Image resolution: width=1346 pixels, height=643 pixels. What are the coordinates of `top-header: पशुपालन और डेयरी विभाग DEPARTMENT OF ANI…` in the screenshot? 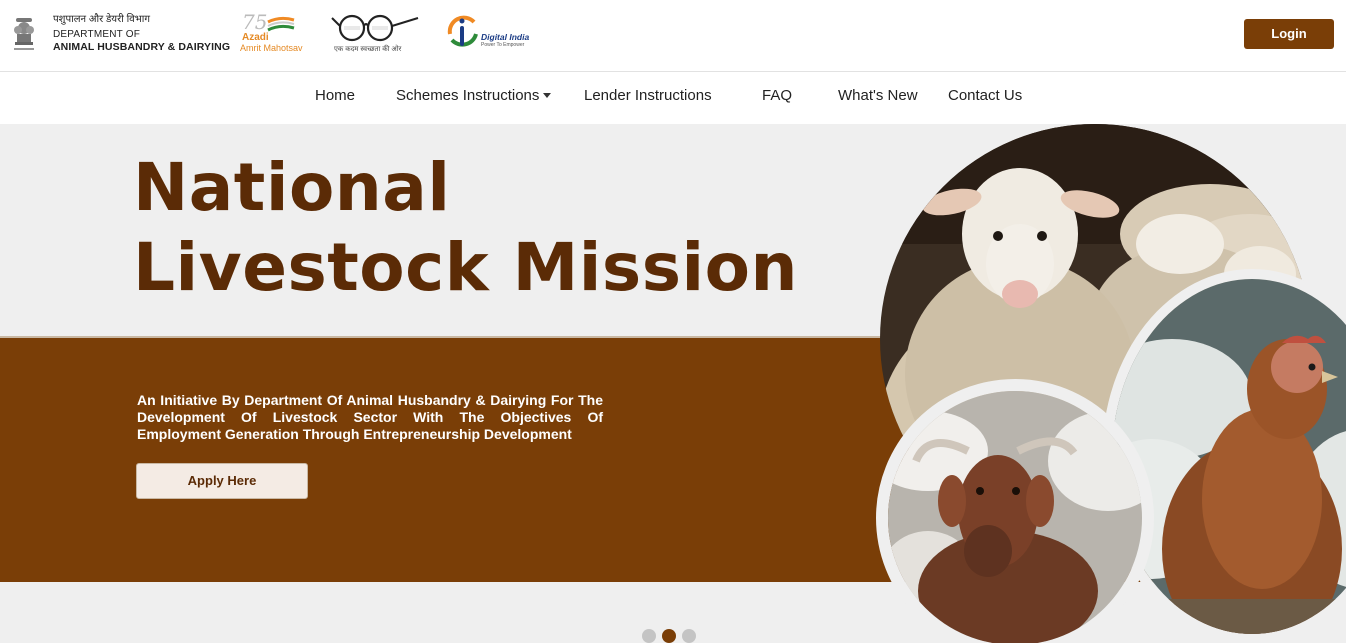 It's located at (673, 36).